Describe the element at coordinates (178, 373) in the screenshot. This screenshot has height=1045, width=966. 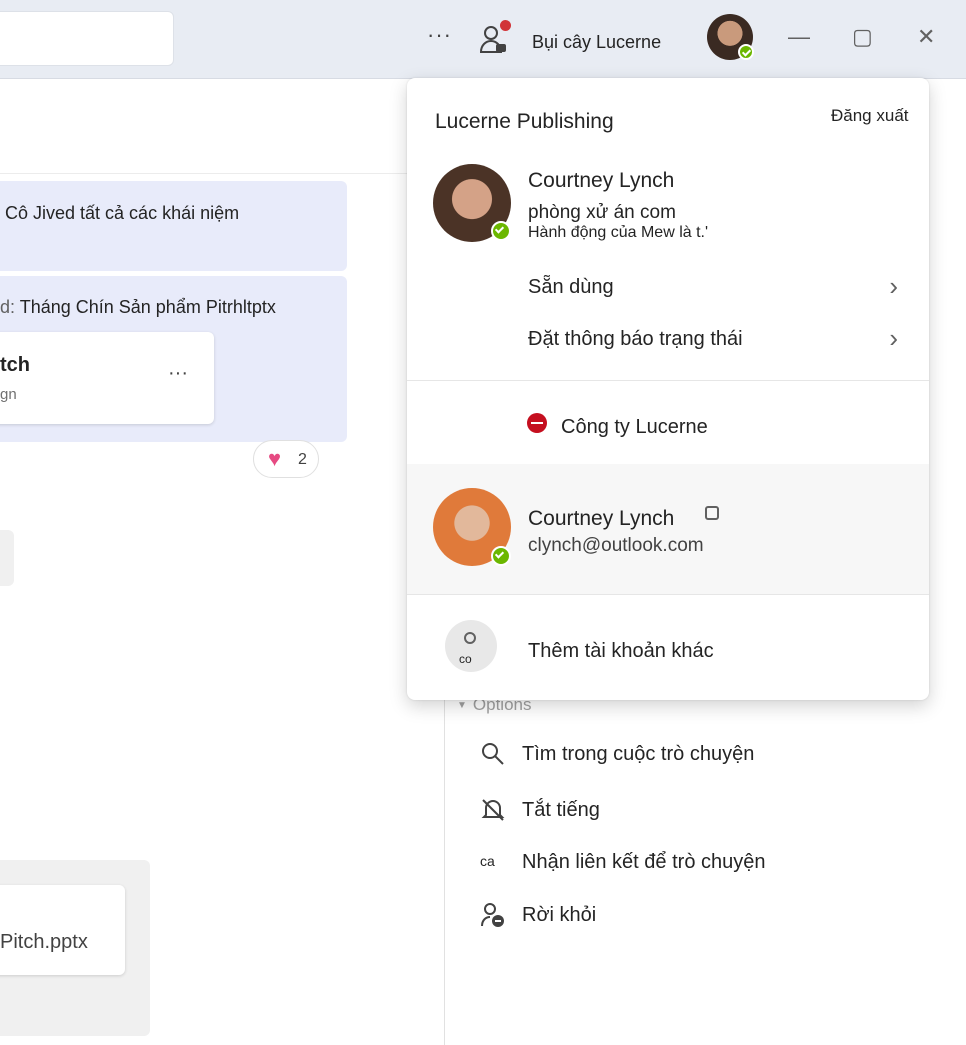
I see `file-more-button: ···` at that location.